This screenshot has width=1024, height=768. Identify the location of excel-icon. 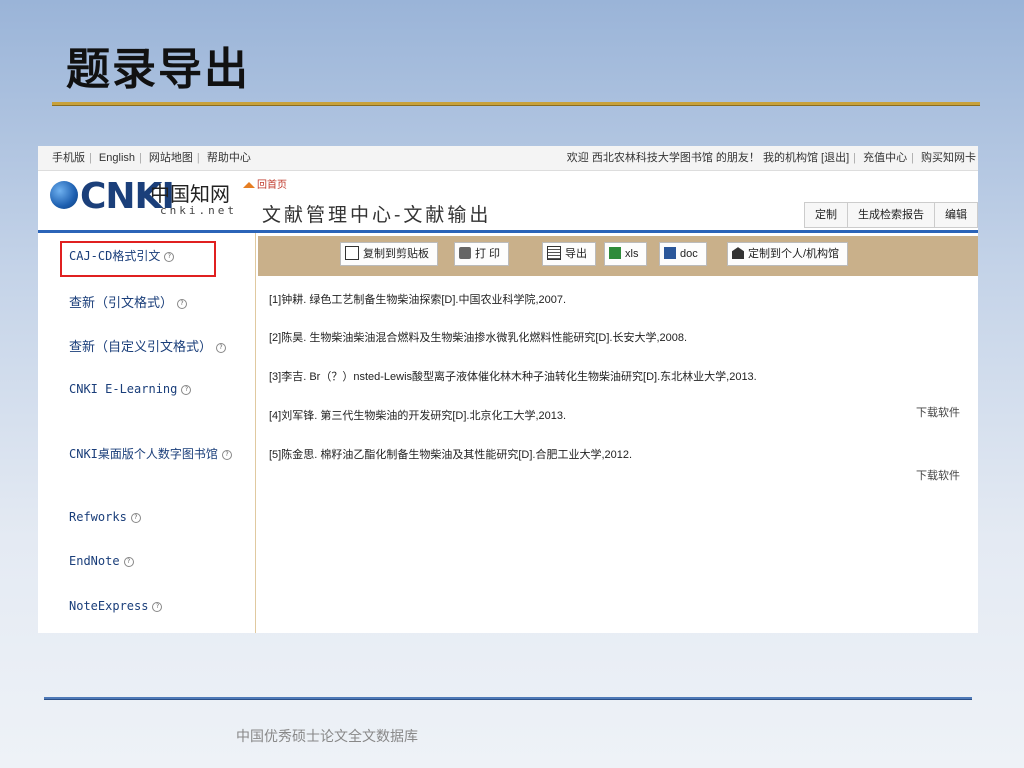
(615, 253).